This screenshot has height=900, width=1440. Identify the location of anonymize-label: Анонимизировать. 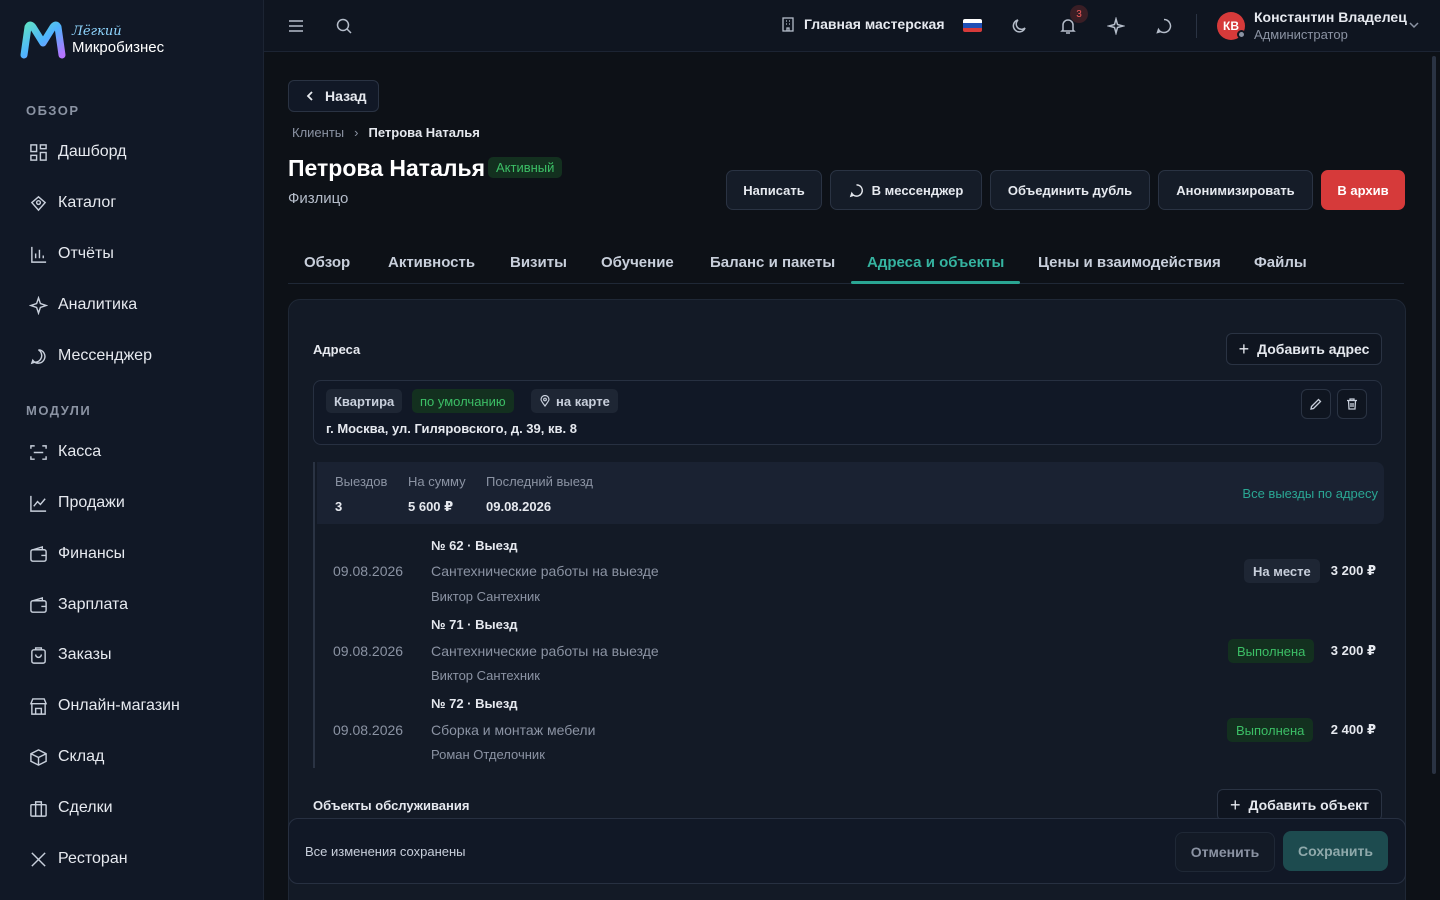
(1235, 190).